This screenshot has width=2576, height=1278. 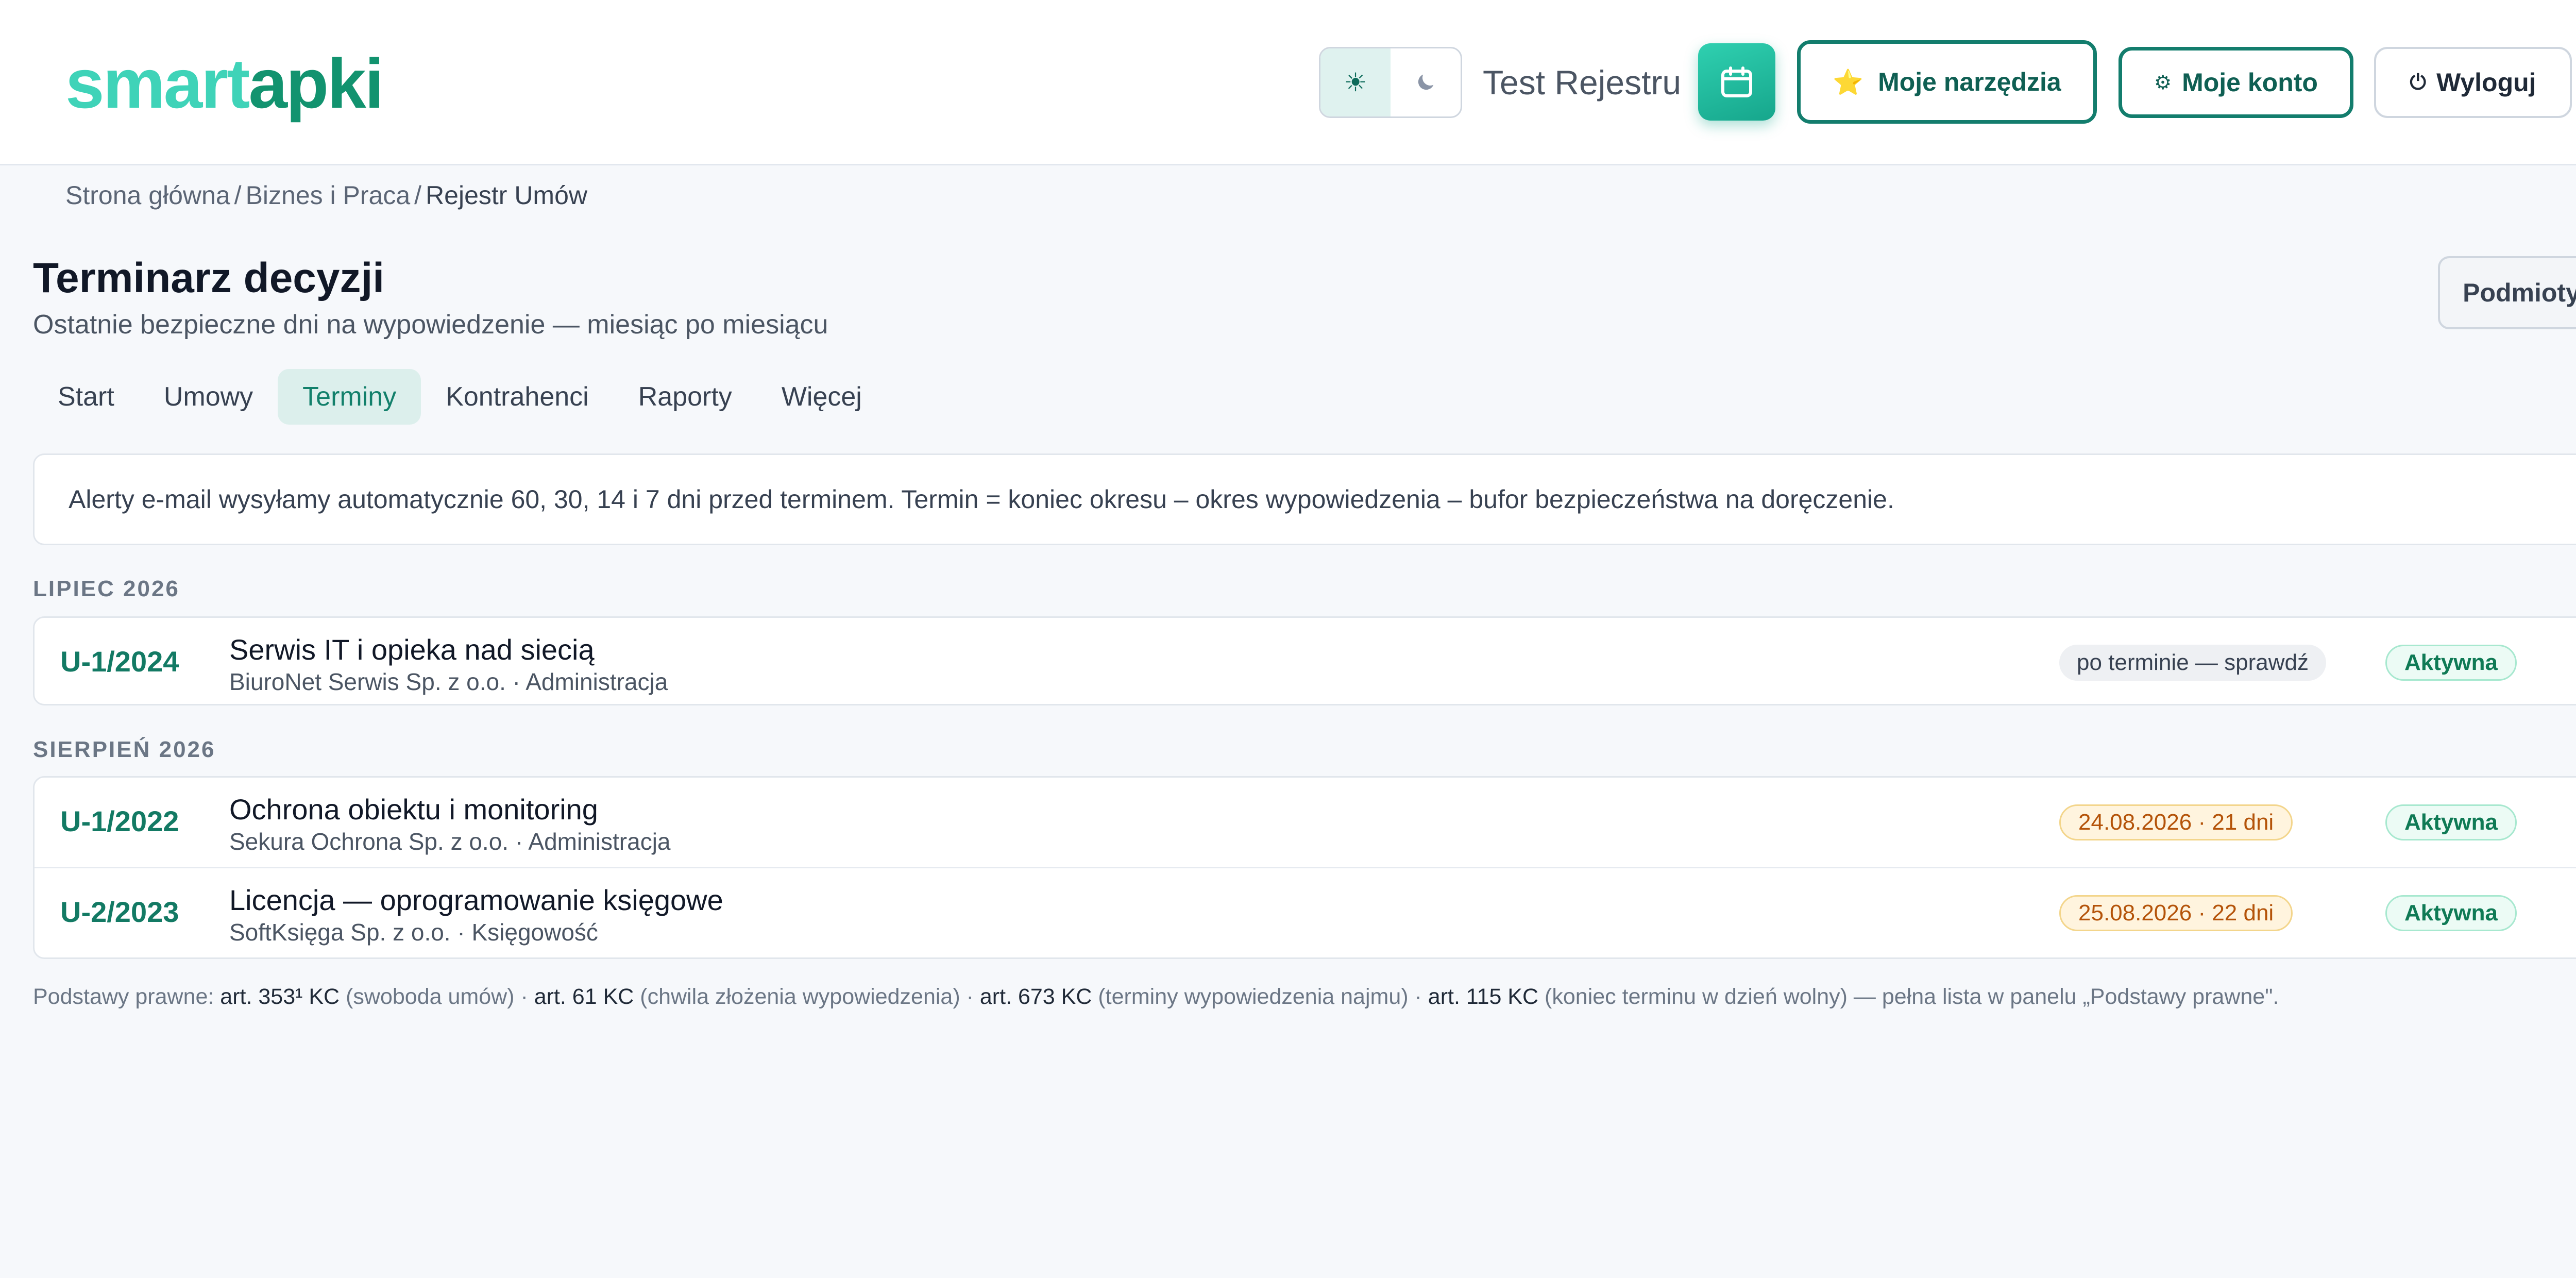 I want to click on sun-icon: ☀, so click(x=1356, y=83).